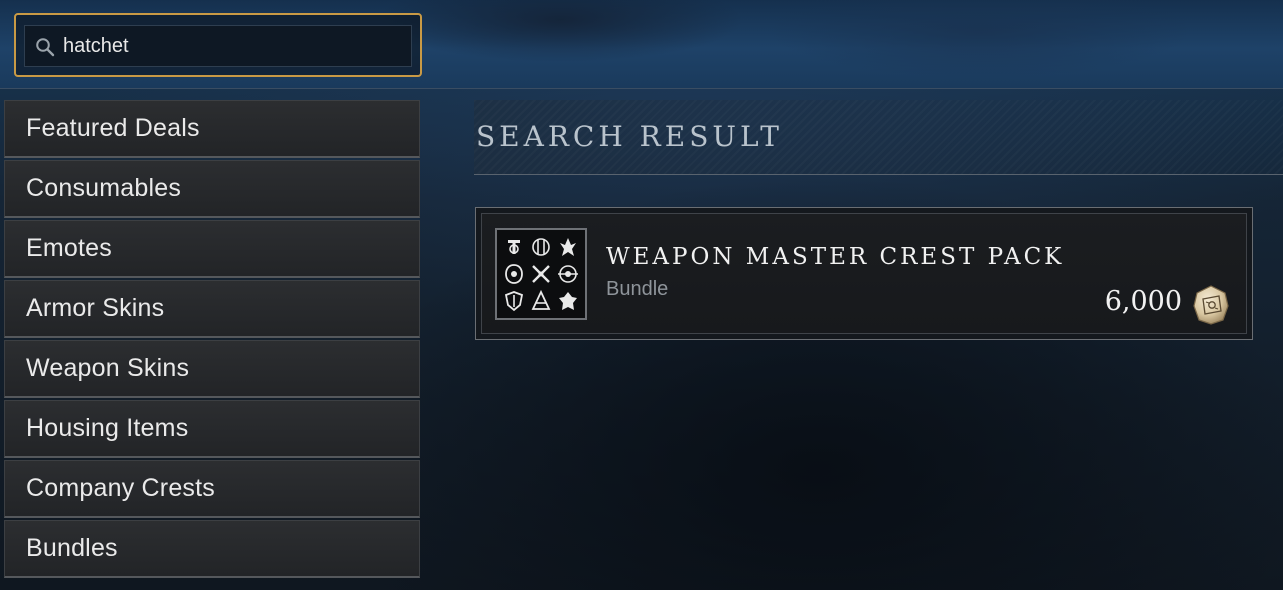  Describe the element at coordinates (212, 429) in the screenshot. I see `sidebar-item-housing-items: Housing Items` at that location.